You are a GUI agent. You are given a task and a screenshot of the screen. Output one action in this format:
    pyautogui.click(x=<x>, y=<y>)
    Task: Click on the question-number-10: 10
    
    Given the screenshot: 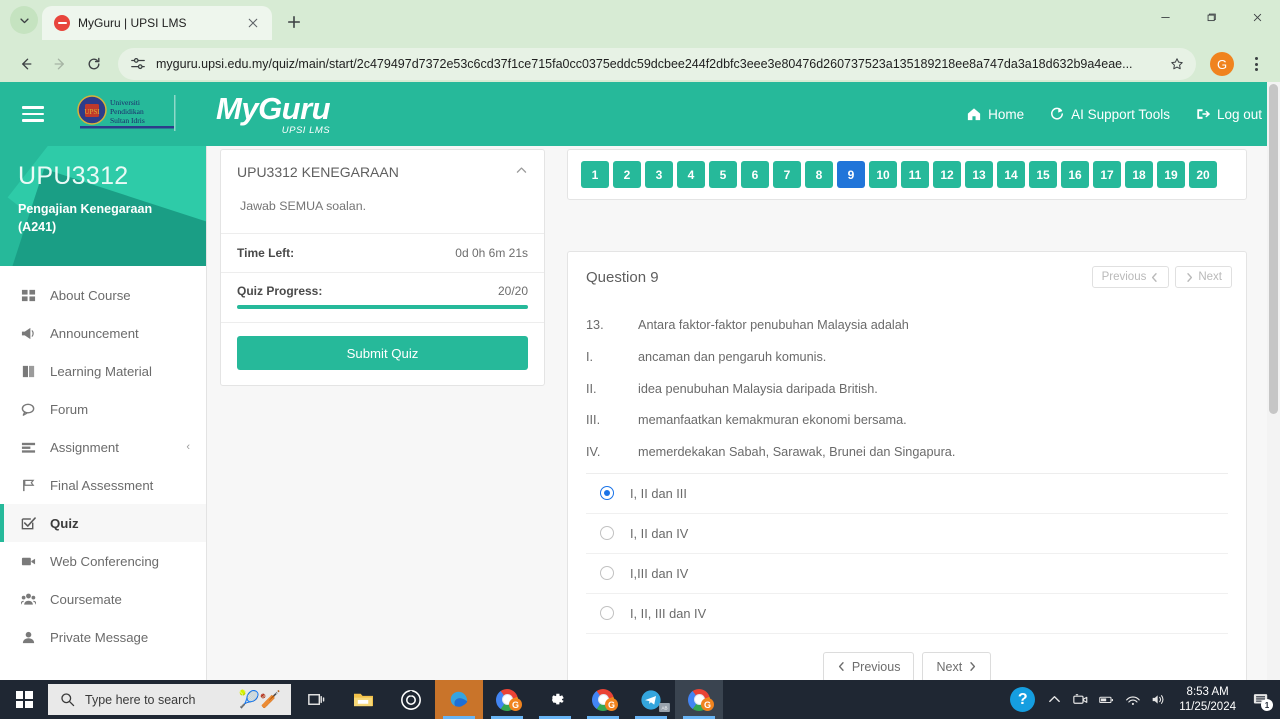 What is the action you would take?
    pyautogui.click(x=883, y=174)
    